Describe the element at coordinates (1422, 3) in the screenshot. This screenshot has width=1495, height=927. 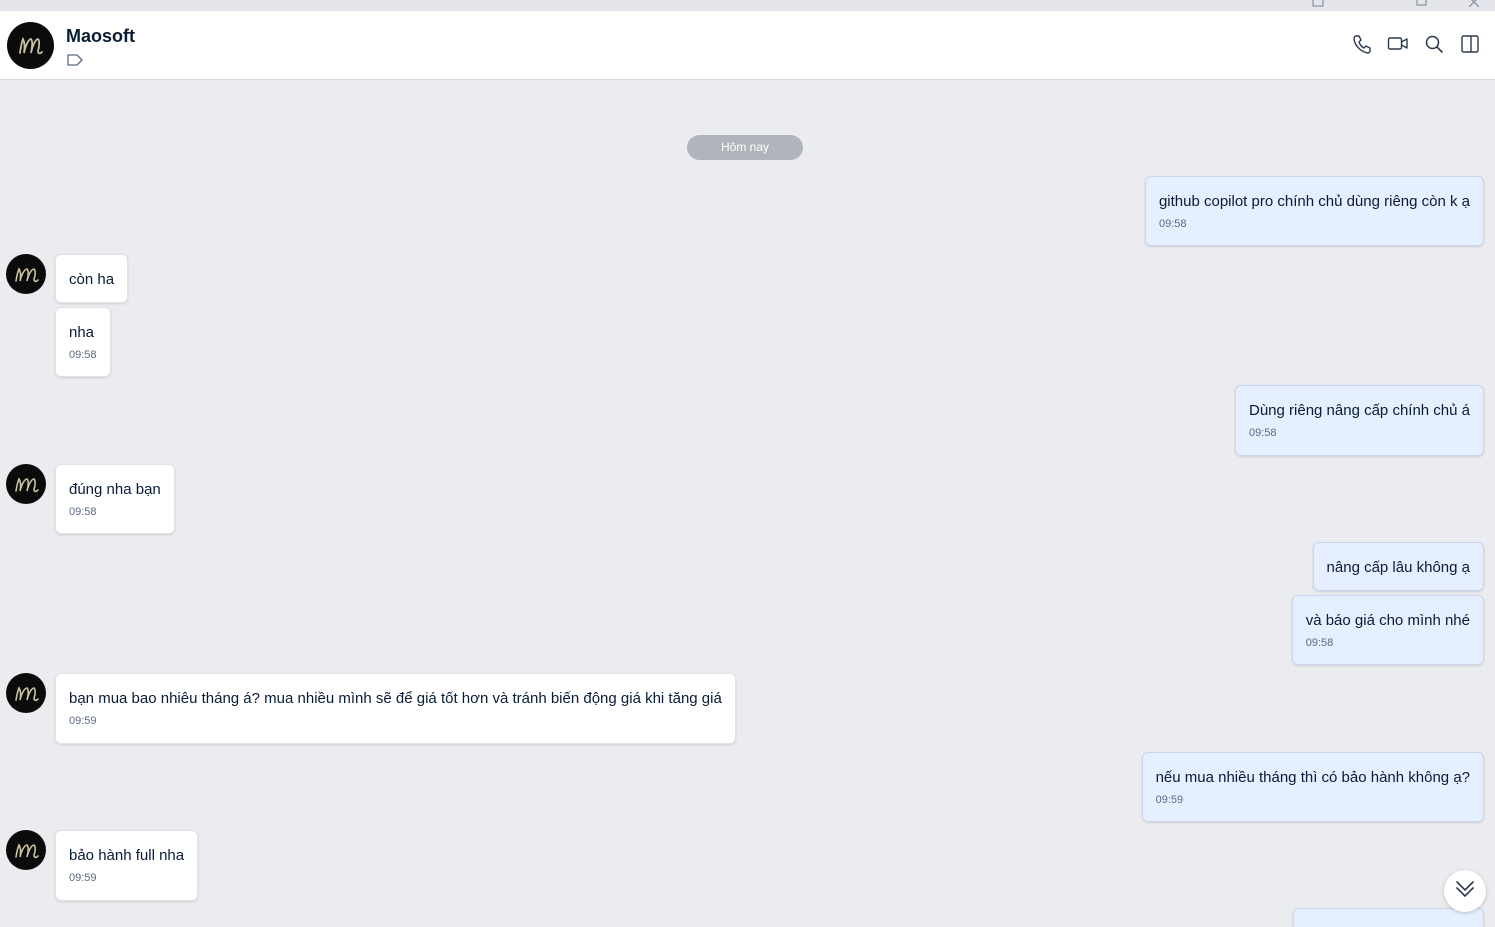
I see `restore-icon` at that location.